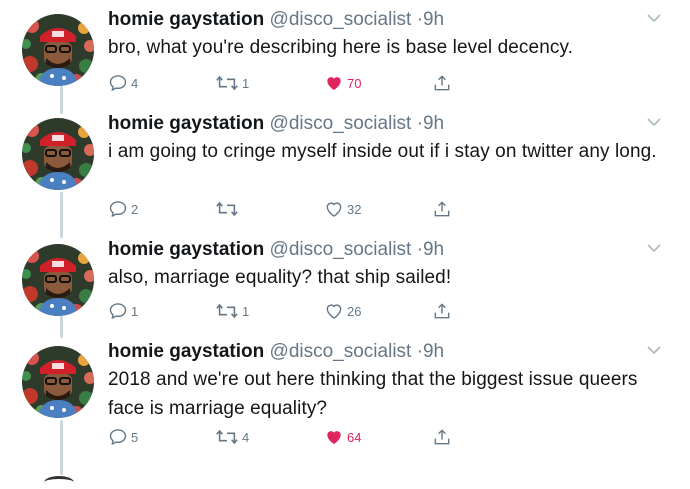 The image size is (690, 489). I want to click on retweet-count: 4, so click(246, 437).